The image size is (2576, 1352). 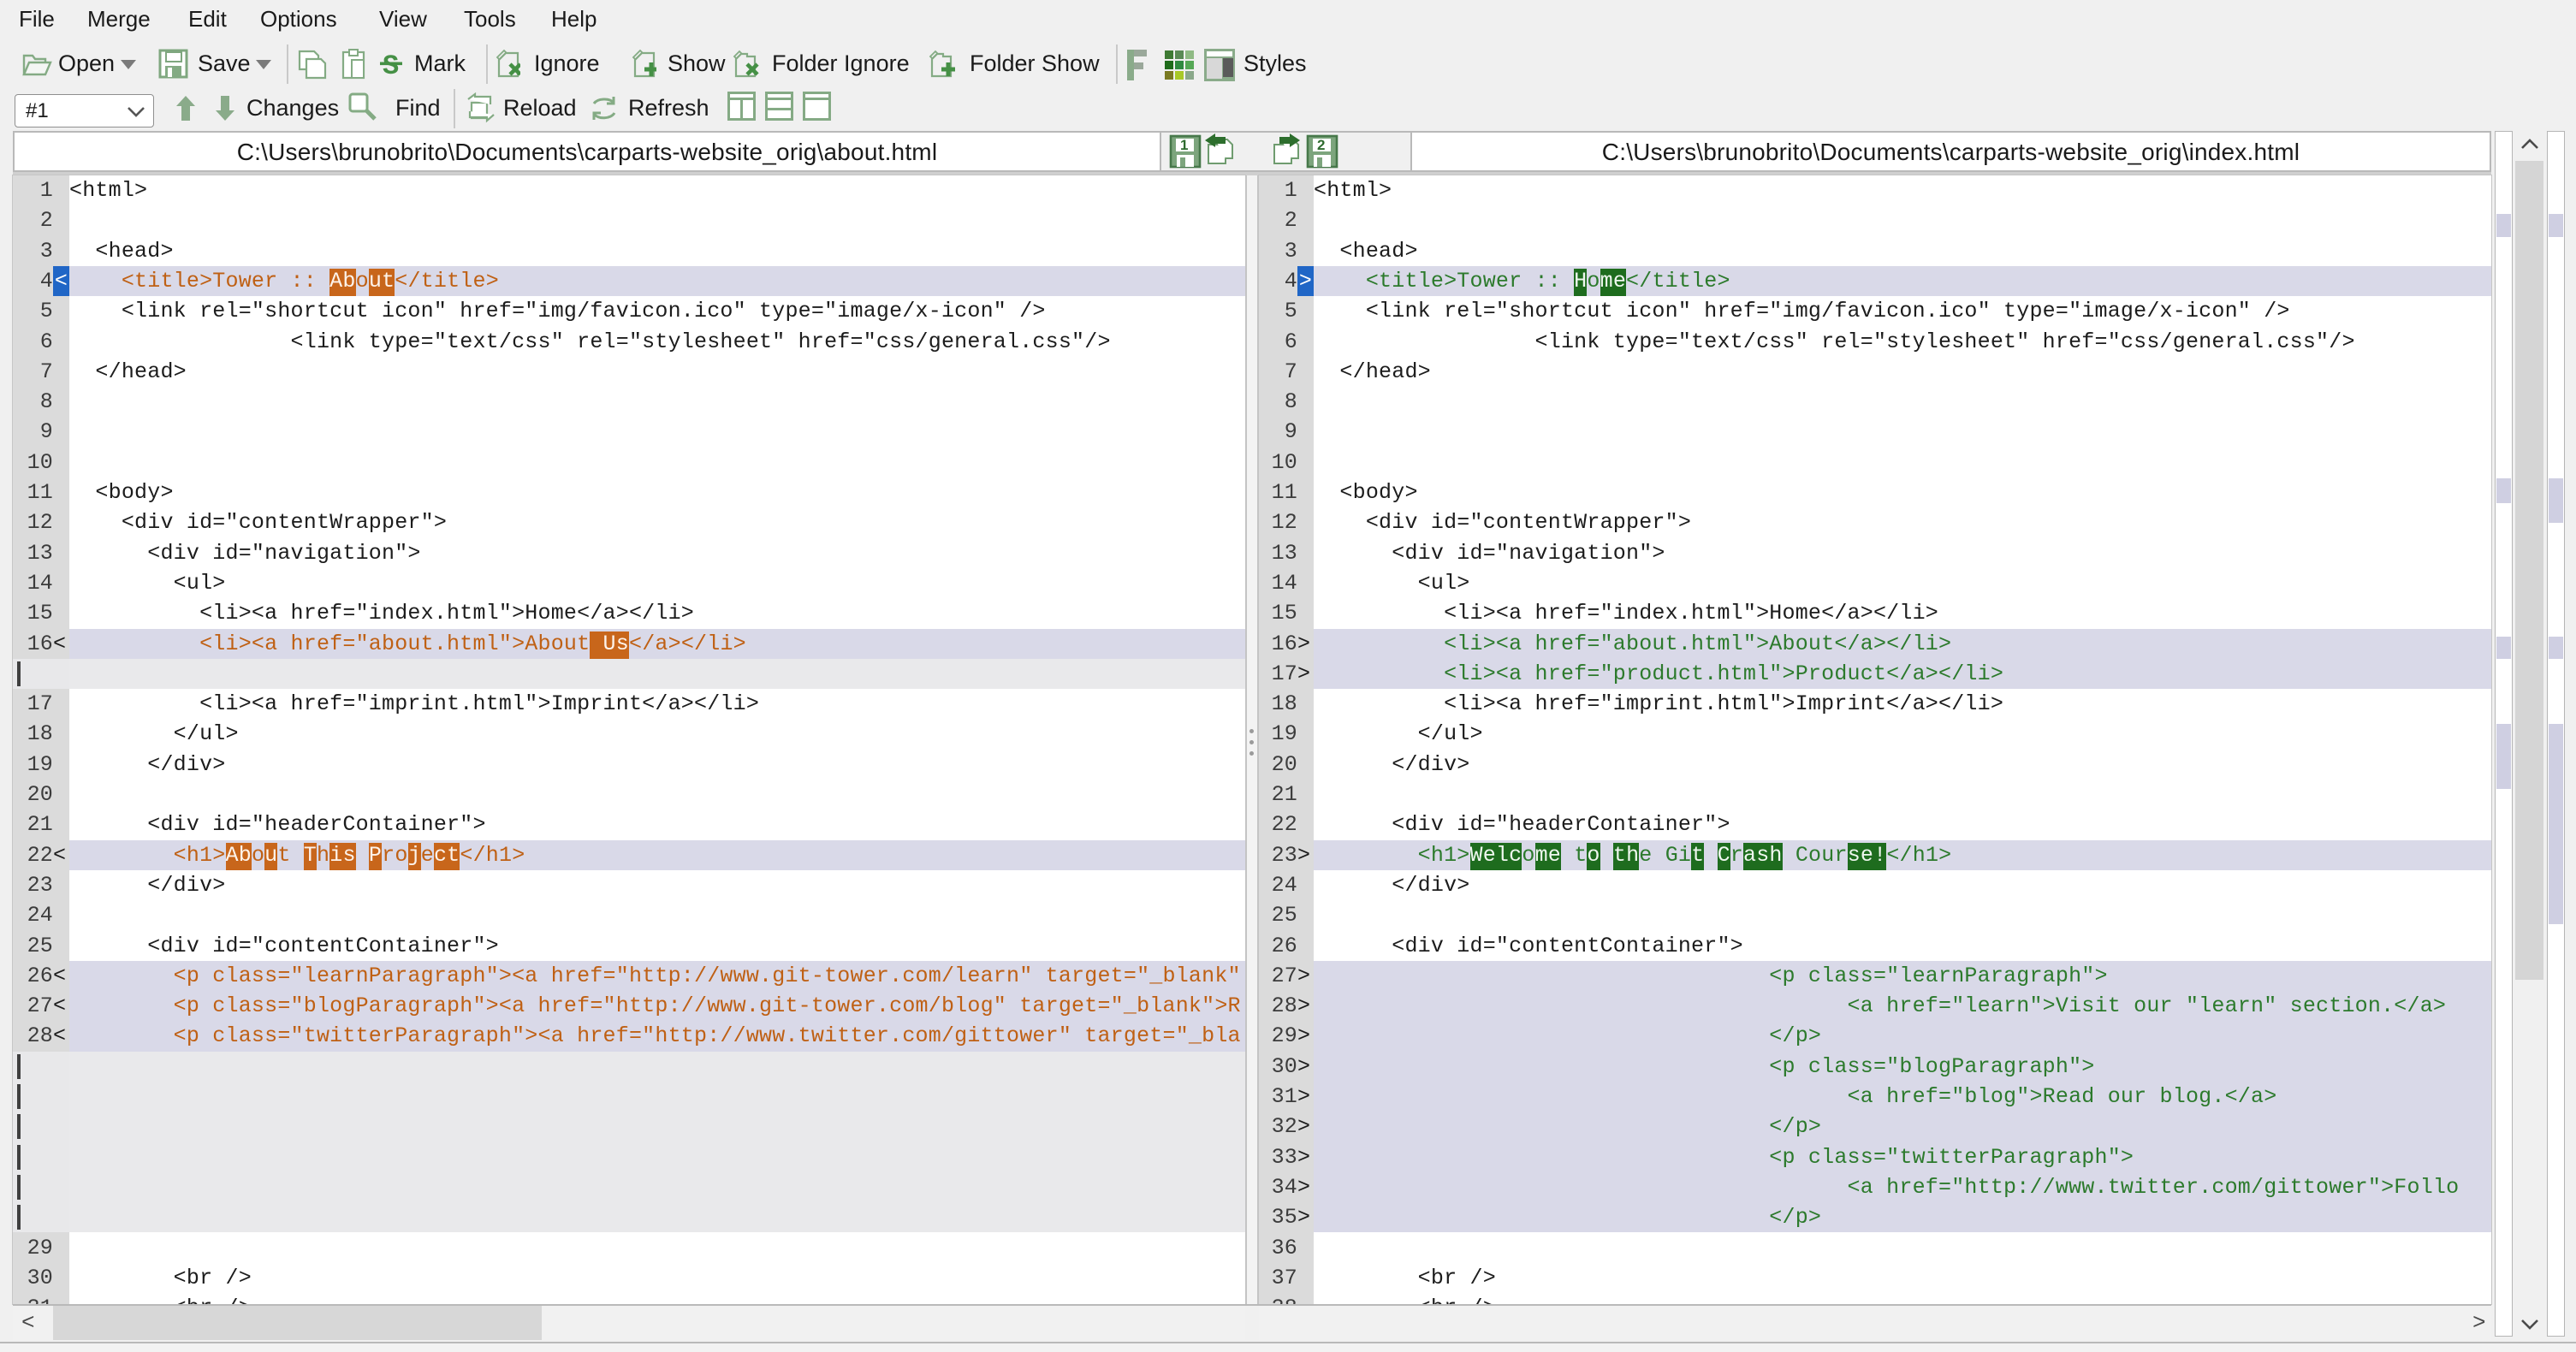 What do you see at coordinates (391, 64) in the screenshot?
I see `svg-text: S` at bounding box center [391, 64].